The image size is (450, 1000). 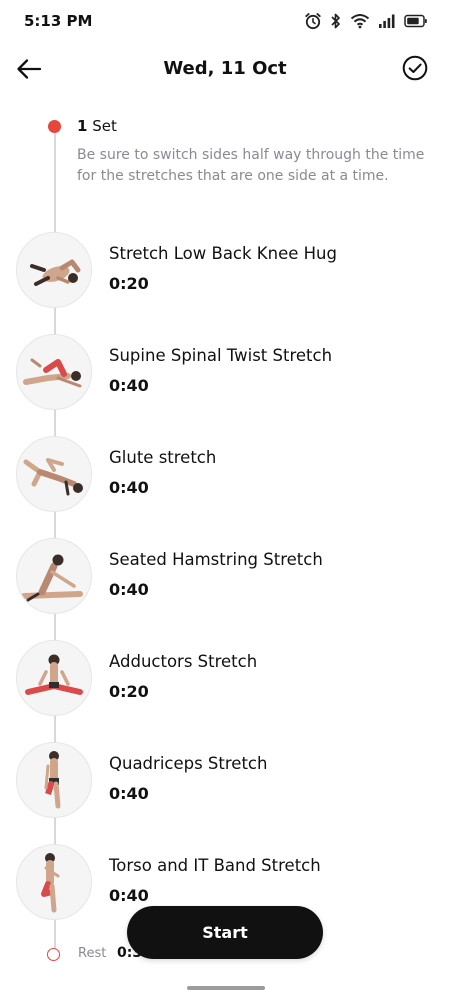 I want to click on set-count: 1, so click(x=82, y=126).